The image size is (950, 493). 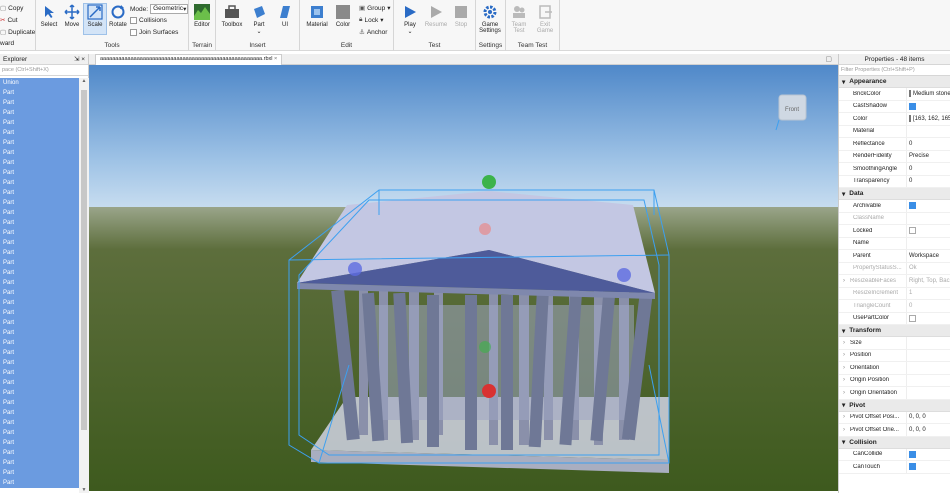 What do you see at coordinates (44, 70) in the screenshot?
I see `explorer-filter-input: pace (Ctrl+Shift+X)` at bounding box center [44, 70].